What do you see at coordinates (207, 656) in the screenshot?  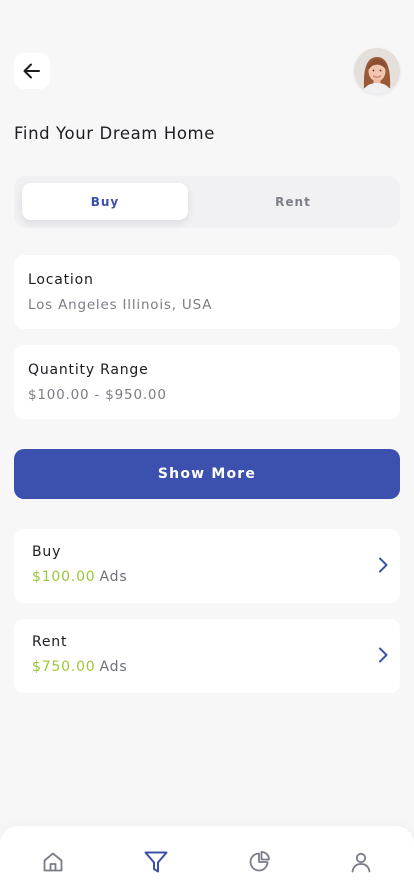 I see `list-item-rent-ads: Rent $750.00 Ads` at bounding box center [207, 656].